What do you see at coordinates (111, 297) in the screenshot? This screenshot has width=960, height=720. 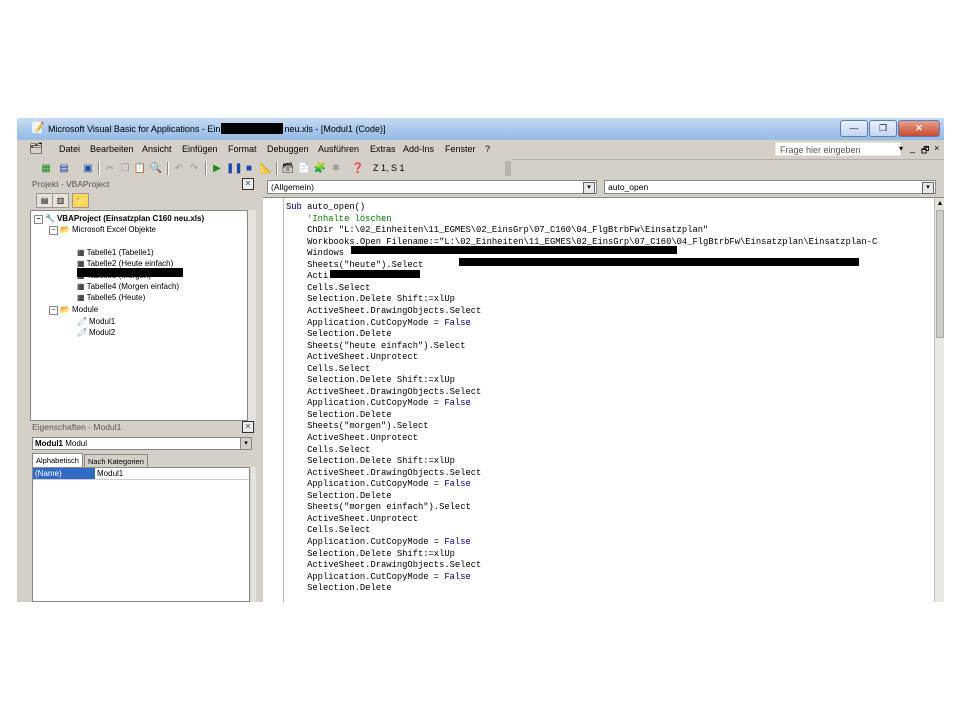 I see `tree-node-sheet: ▦ Tabelle5 (Heute)` at bounding box center [111, 297].